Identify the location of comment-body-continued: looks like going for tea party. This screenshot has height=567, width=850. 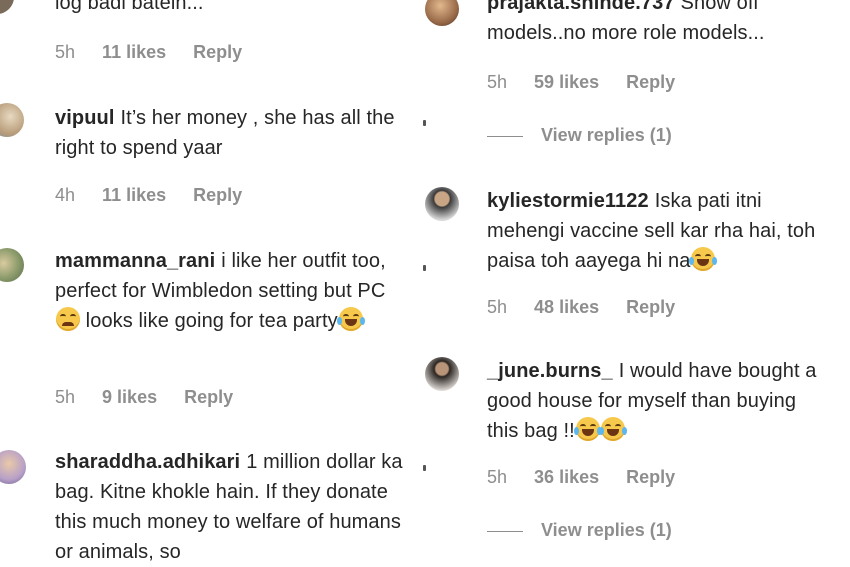
(211, 321).